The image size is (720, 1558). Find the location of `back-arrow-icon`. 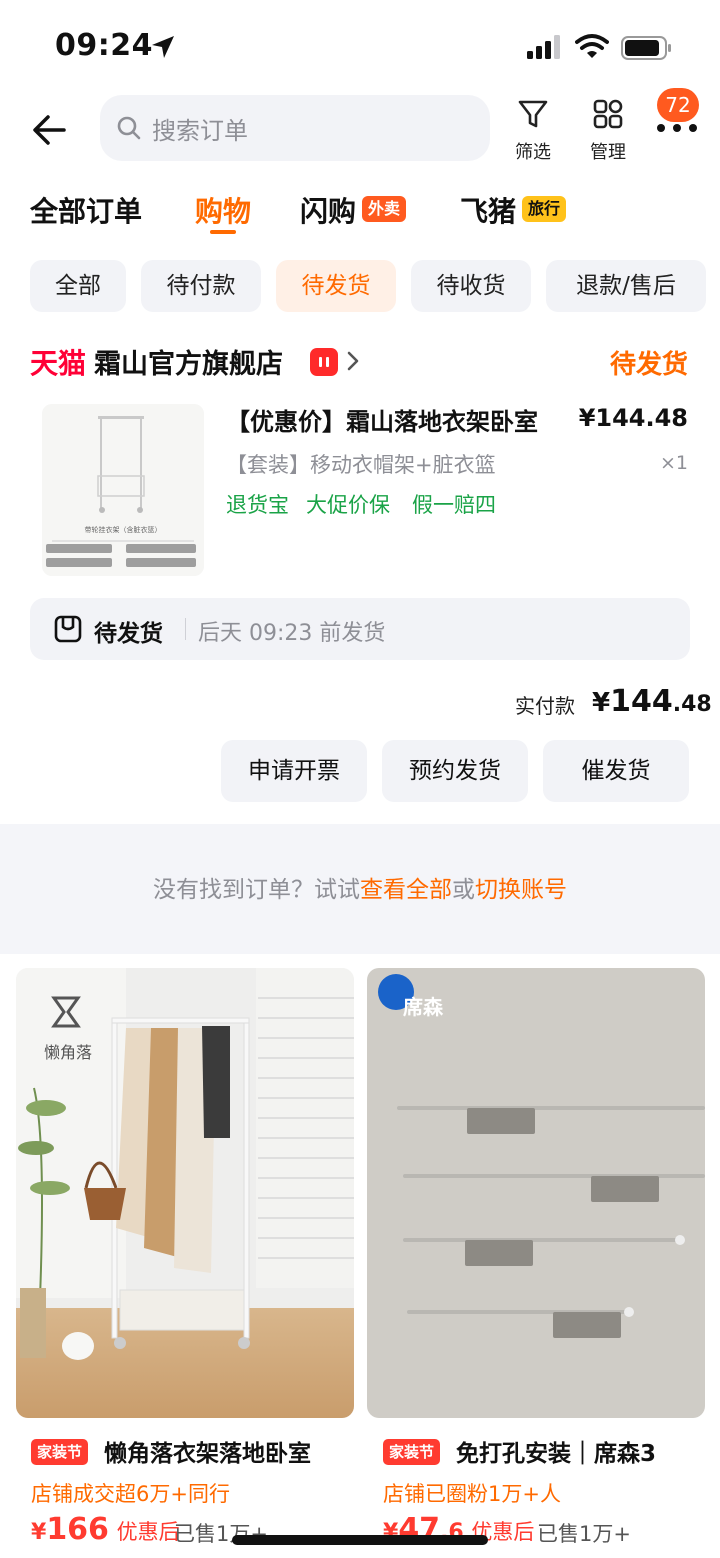

back-arrow-icon is located at coordinates (50, 130).